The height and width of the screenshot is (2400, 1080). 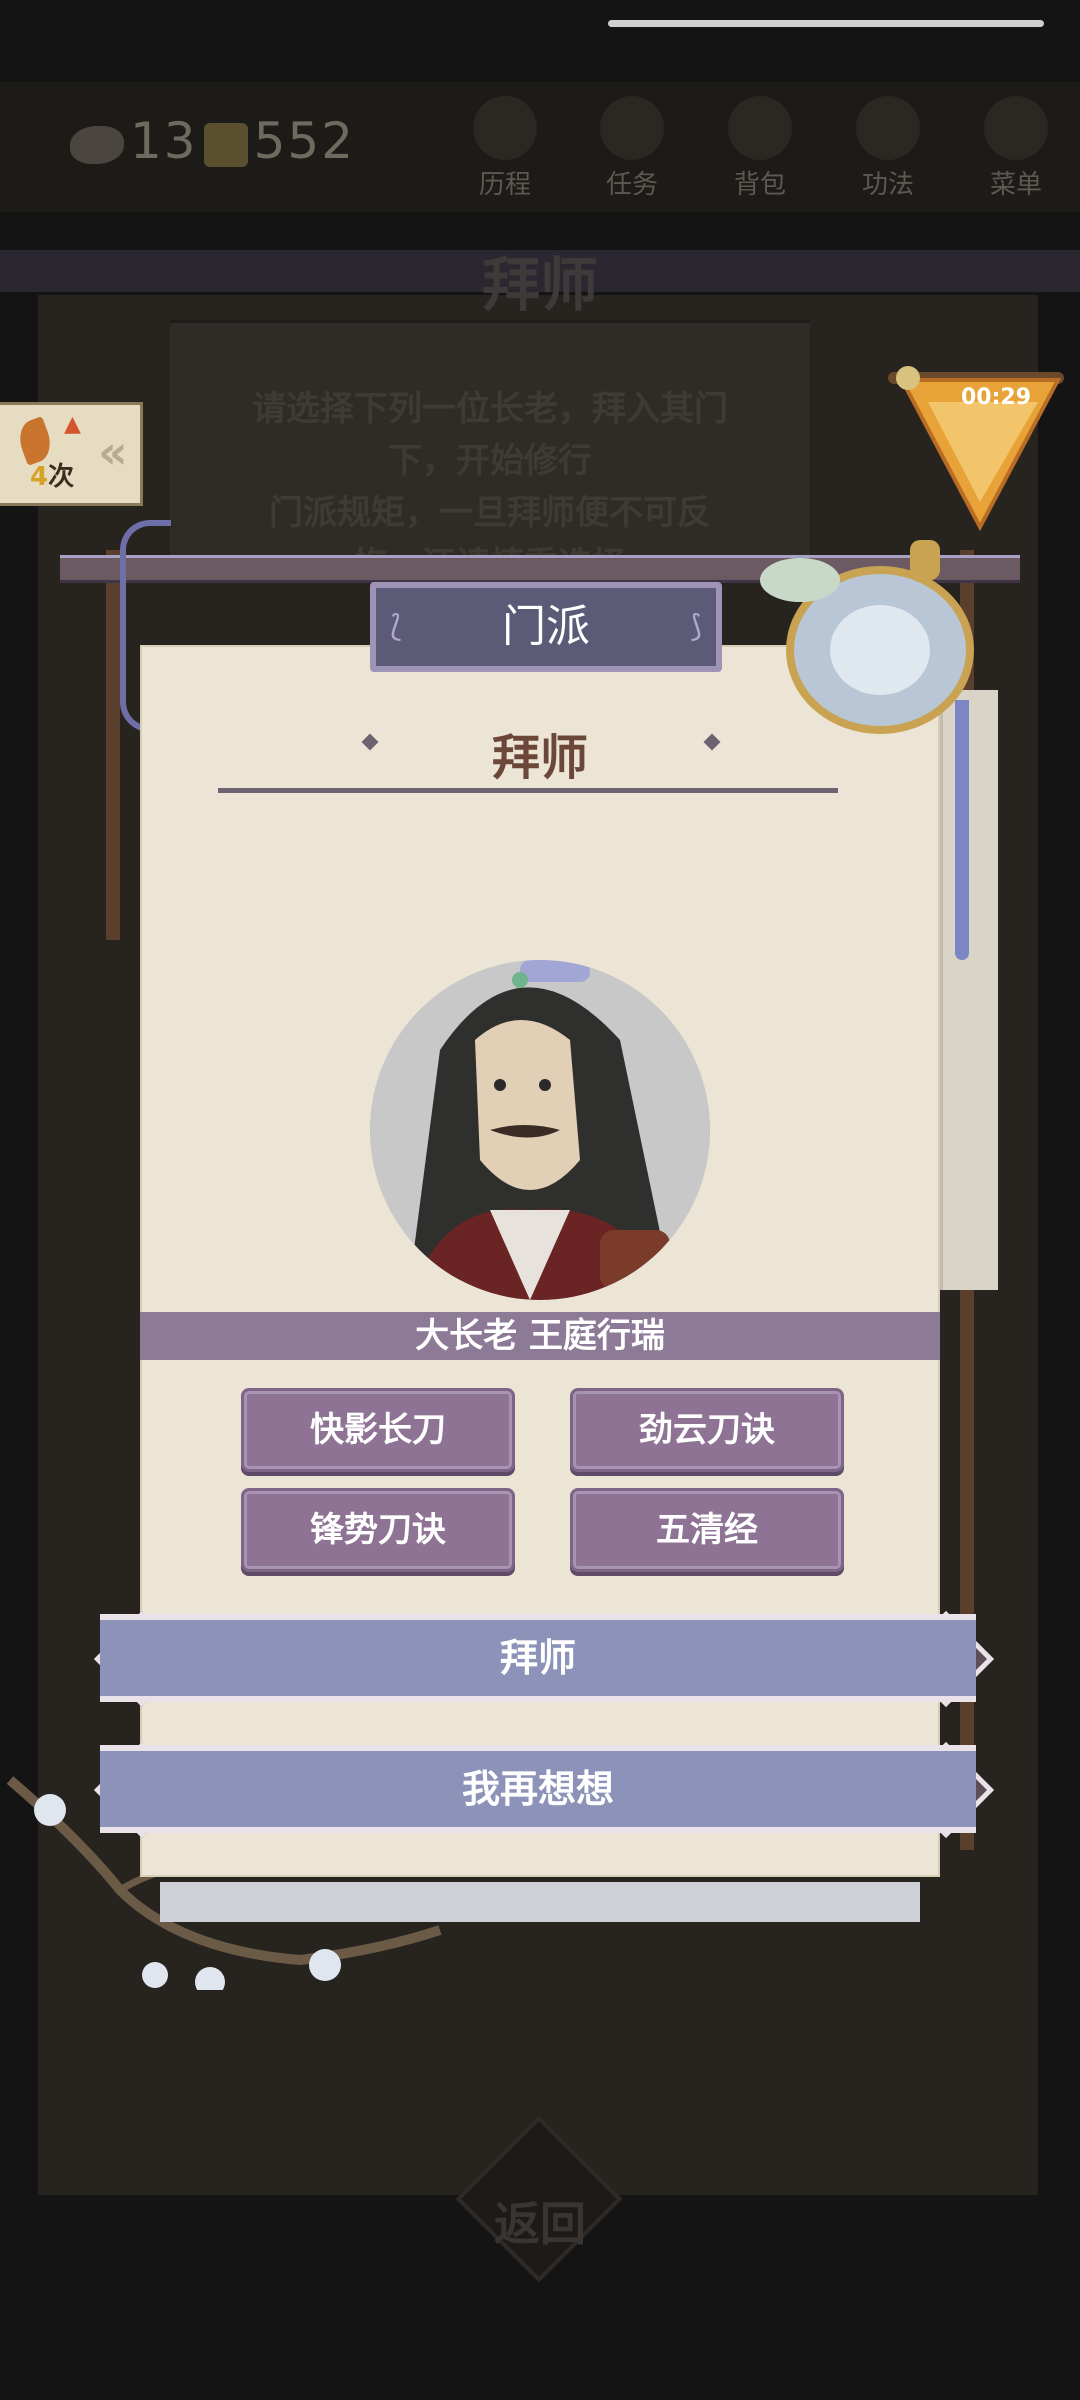 I want to click on book-icon, so click(x=888, y=128).